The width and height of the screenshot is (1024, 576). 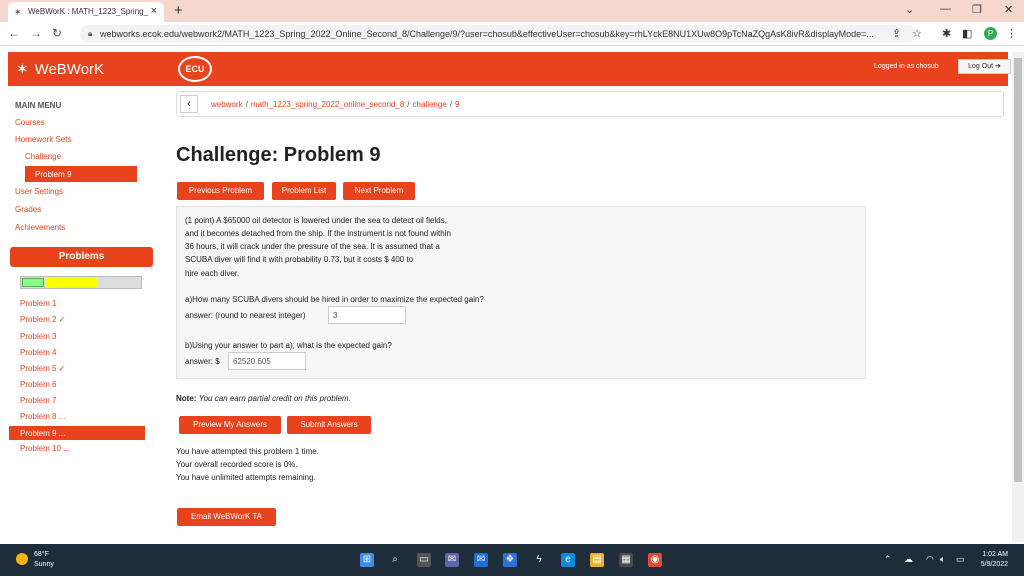 What do you see at coordinates (367, 315) in the screenshot?
I see `part-a-answer-input: 3` at bounding box center [367, 315].